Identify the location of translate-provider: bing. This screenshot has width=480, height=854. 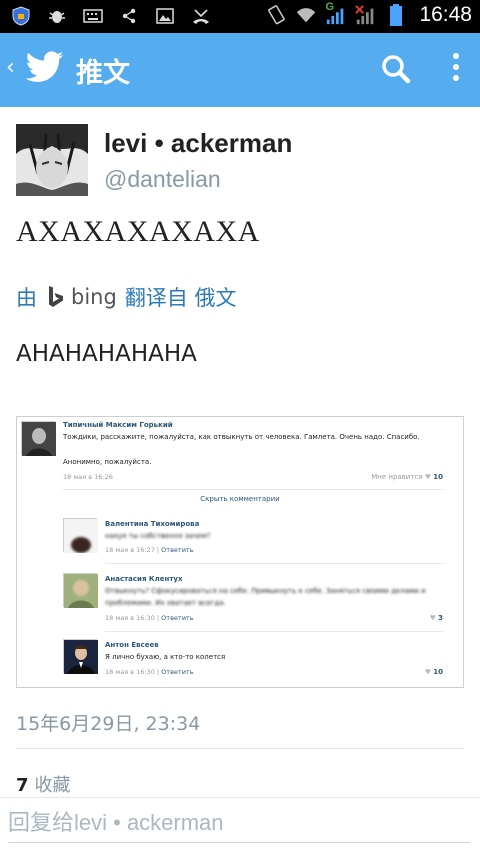
(94, 297).